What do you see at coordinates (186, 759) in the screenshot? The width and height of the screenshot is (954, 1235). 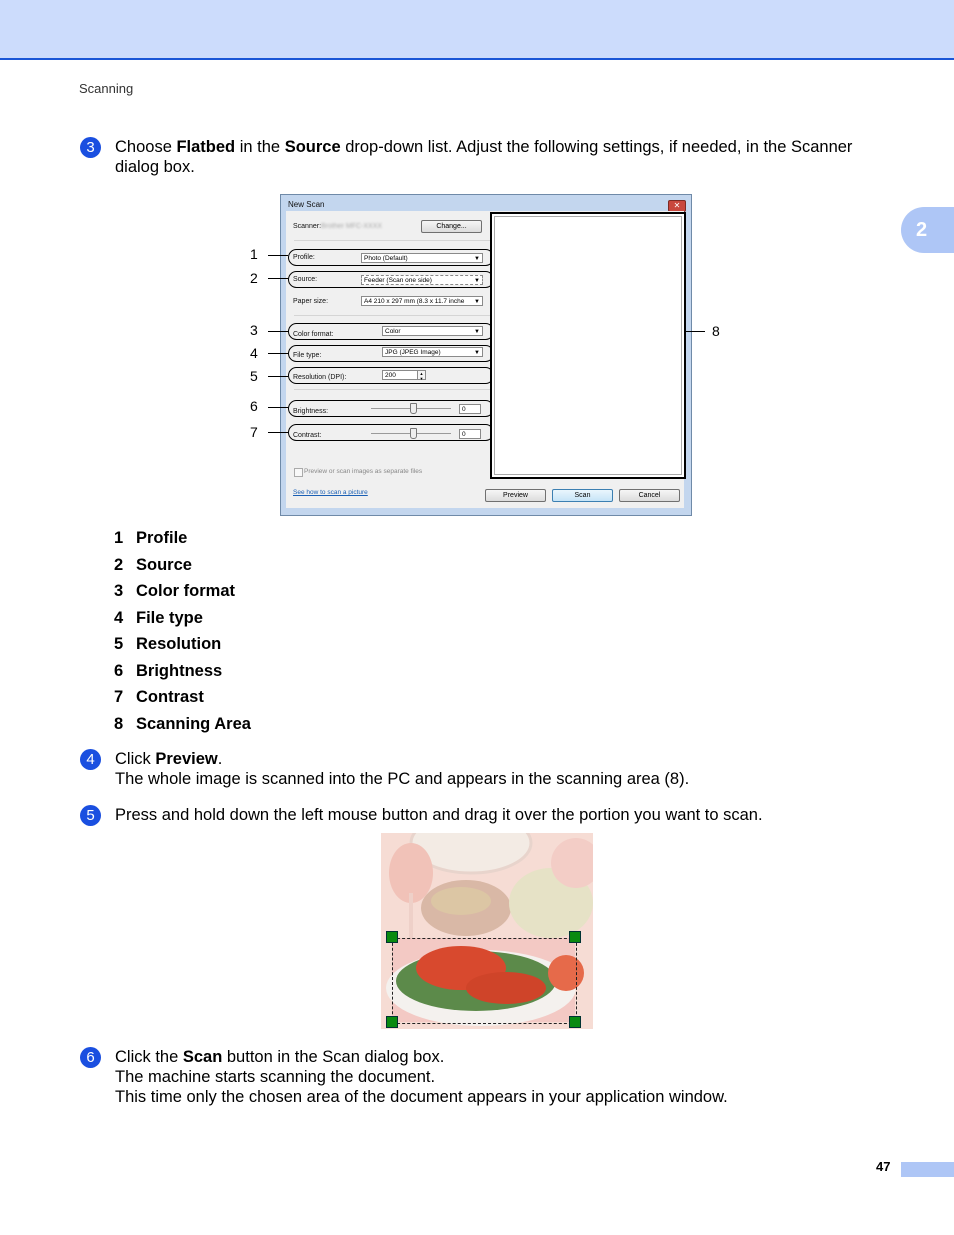 I see `bold-text: Preview` at bounding box center [186, 759].